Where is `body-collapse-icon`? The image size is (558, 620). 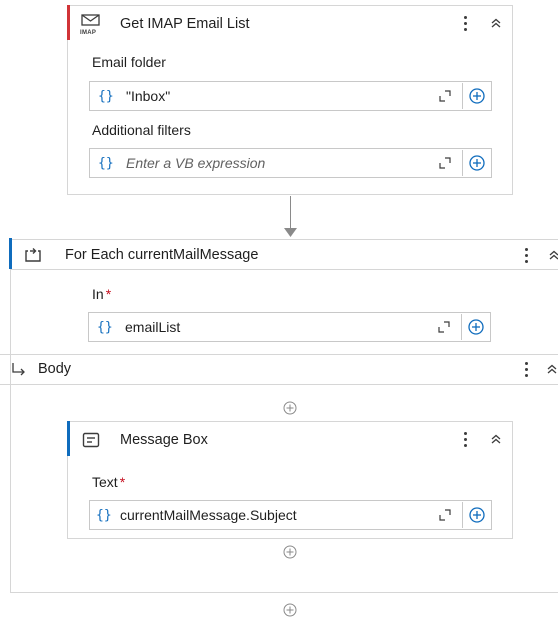
body-collapse-icon is located at coordinates (551, 369).